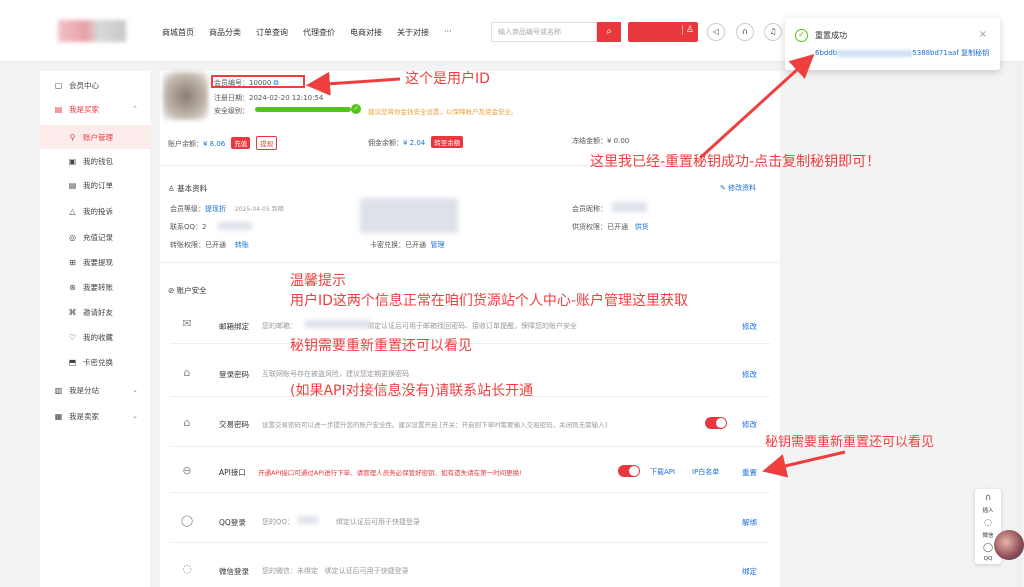 This screenshot has width=1024, height=587. Describe the element at coordinates (95, 287) in the screenshot. I see `sidebar-item-transfer: ⊛ 我要转账` at that location.